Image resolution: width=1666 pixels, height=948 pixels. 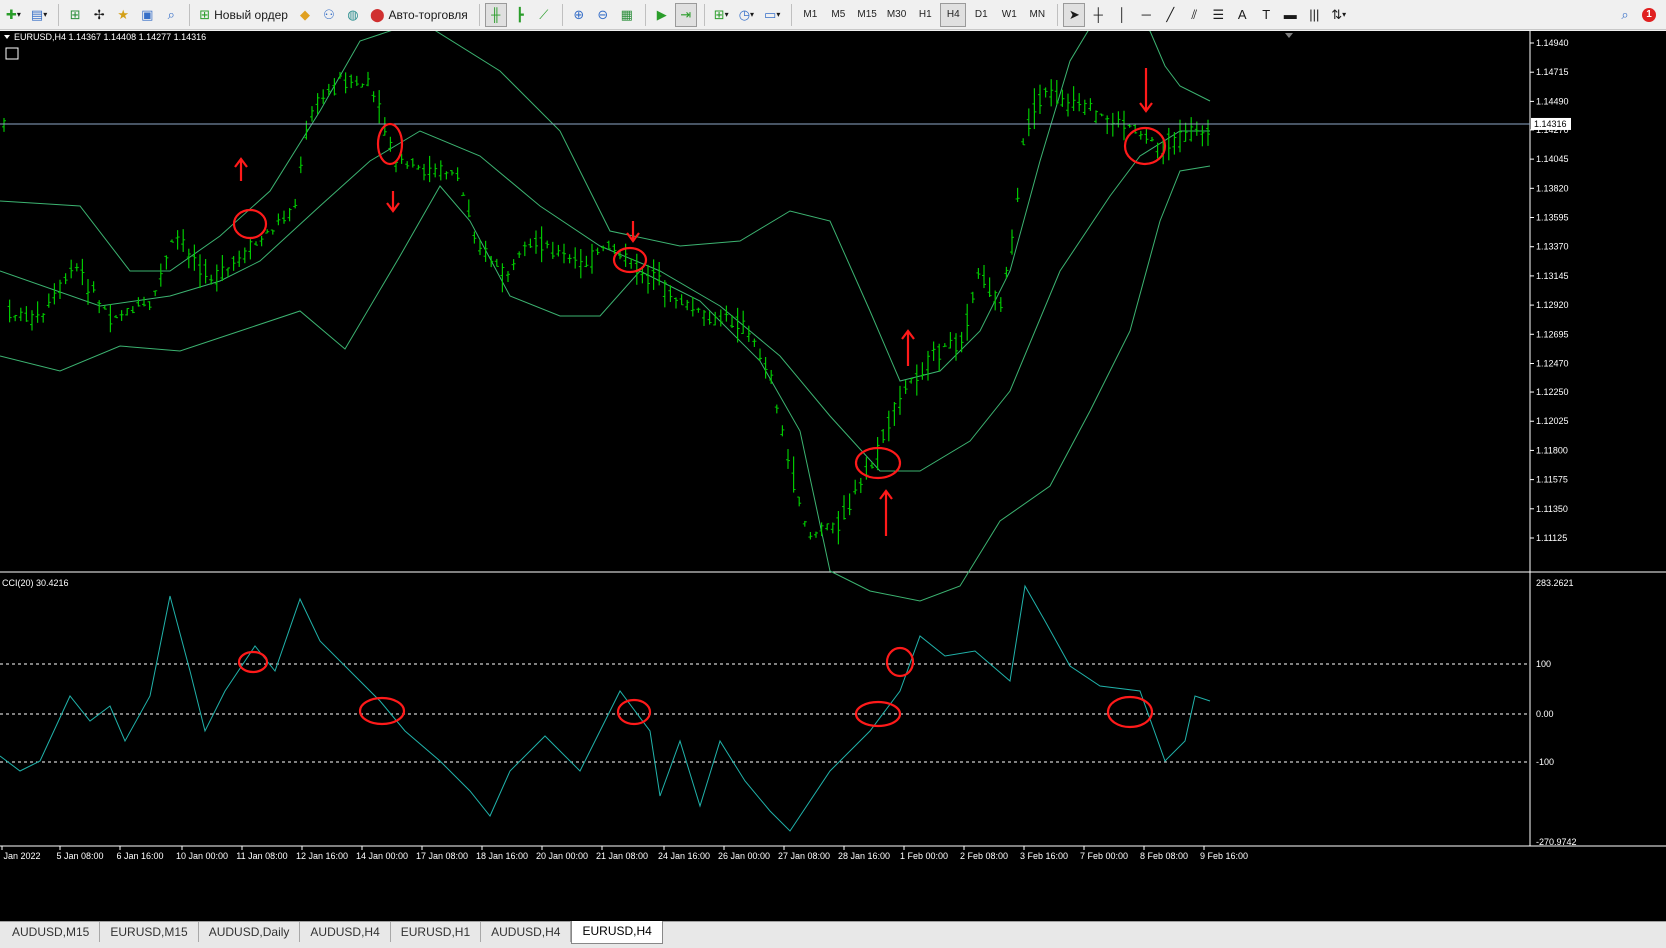 I want to click on signals-button: ⚇, so click(x=329, y=15).